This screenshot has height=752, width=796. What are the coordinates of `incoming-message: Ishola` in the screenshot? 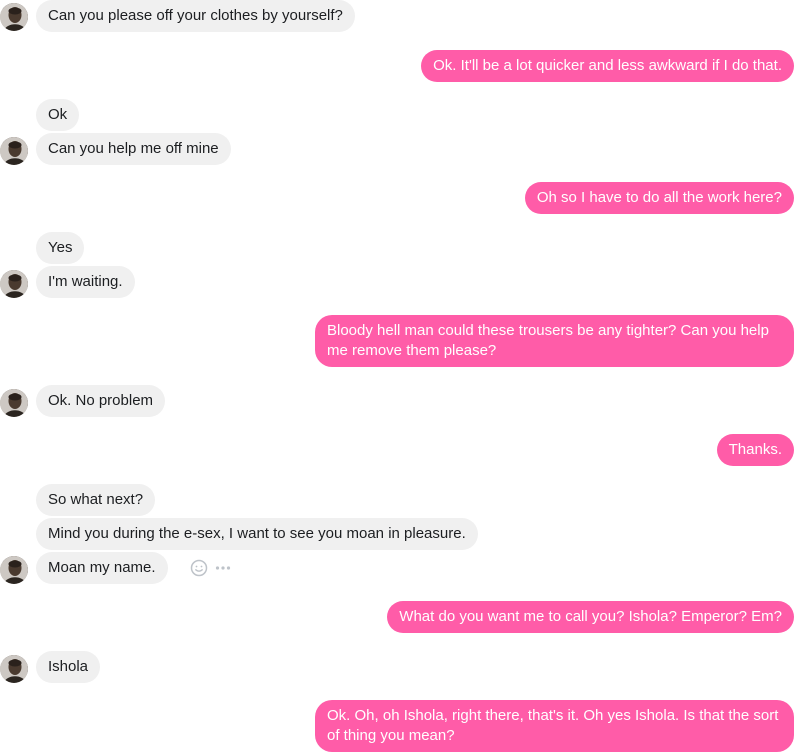 It's located at (68, 667).